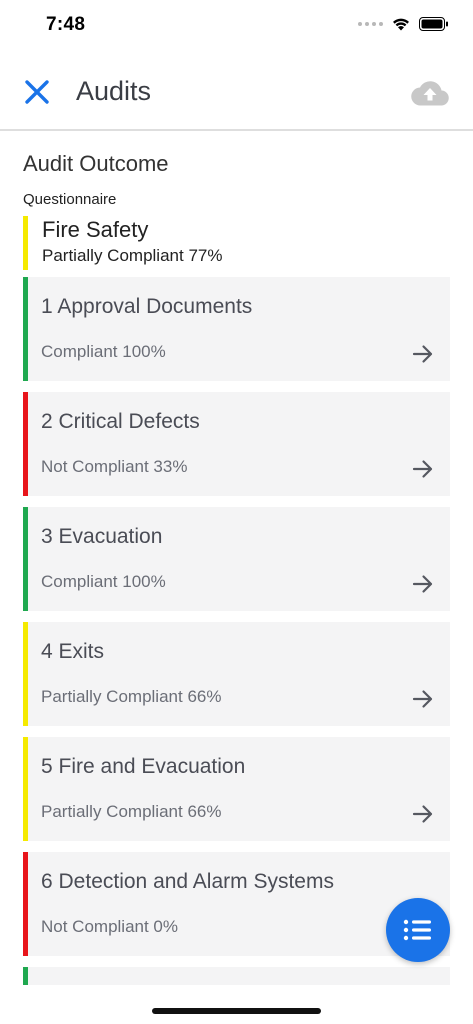  What do you see at coordinates (433, 23) in the screenshot?
I see `battery-icon` at bounding box center [433, 23].